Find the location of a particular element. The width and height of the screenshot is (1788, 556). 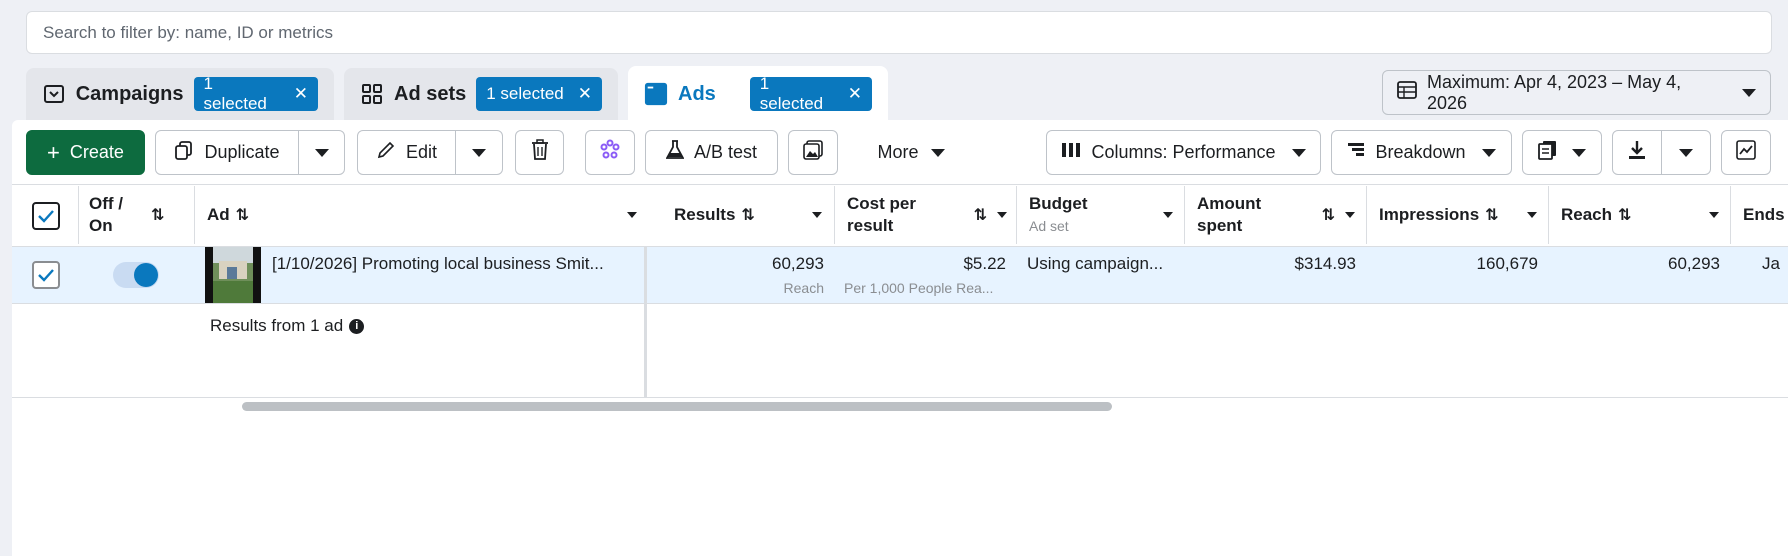

header-top-border is located at coordinates (900, 184).